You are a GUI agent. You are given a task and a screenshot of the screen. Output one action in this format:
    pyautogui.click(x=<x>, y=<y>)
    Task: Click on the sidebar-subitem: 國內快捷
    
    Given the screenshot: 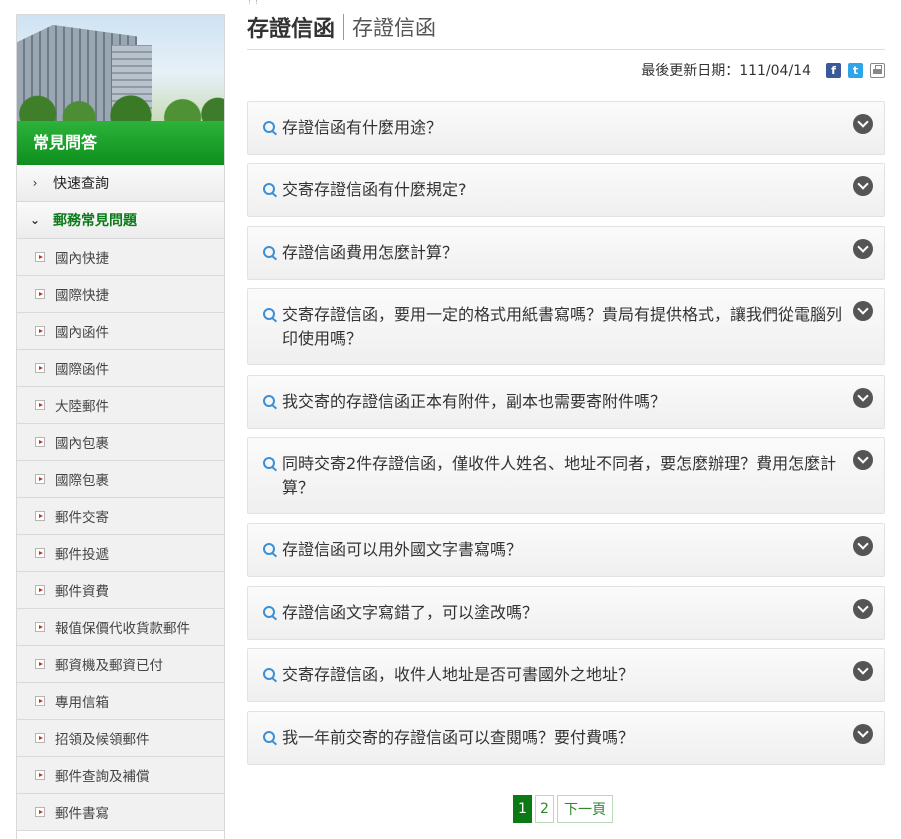 What is the action you would take?
    pyautogui.click(x=120, y=257)
    